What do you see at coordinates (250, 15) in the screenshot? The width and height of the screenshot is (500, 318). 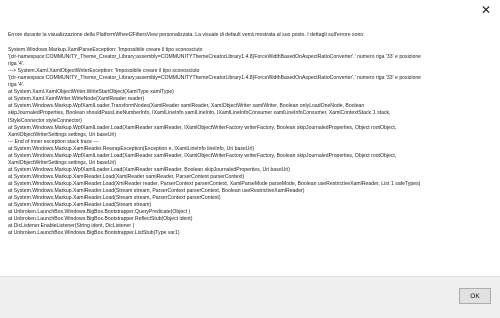 I see `title-bar: ✕` at bounding box center [250, 15].